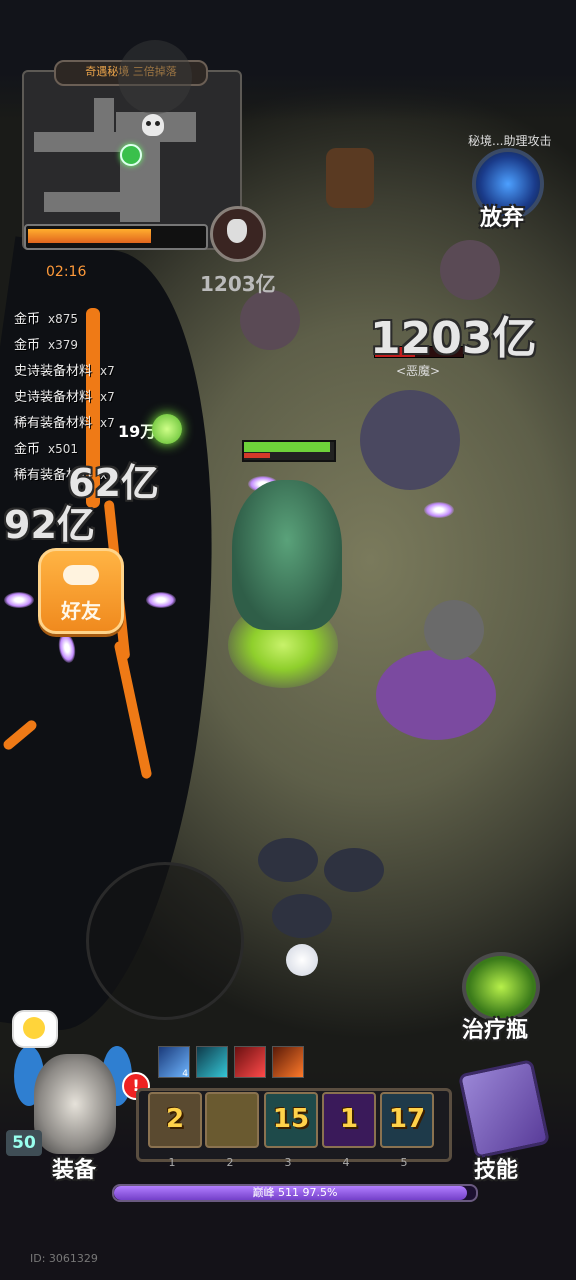 Image resolution: width=576 pixels, height=1280 pixels. Describe the element at coordinates (287, 447) in the screenshot. I see `player-hp-fill` at that location.